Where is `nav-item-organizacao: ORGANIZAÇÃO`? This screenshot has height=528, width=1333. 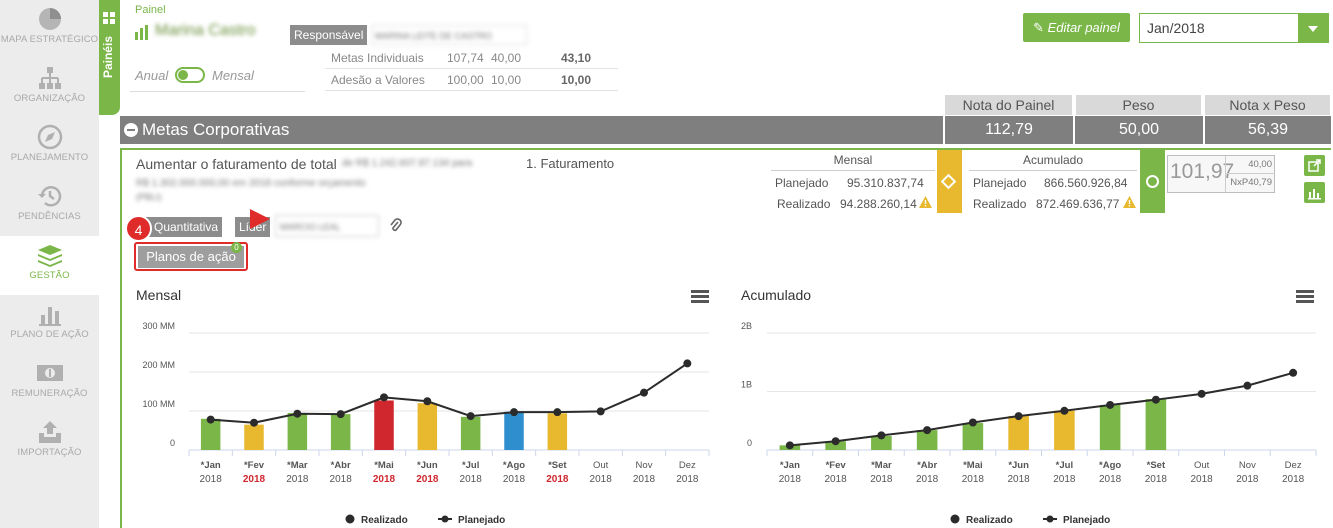
nav-item-organizacao: ORGANIZAÇÃO is located at coordinates (49, 88).